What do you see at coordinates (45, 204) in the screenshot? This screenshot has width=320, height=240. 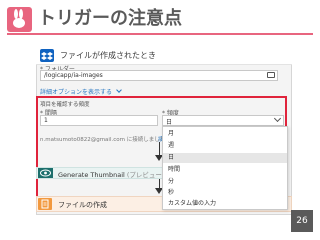 I see `file-icon` at bounding box center [45, 204].